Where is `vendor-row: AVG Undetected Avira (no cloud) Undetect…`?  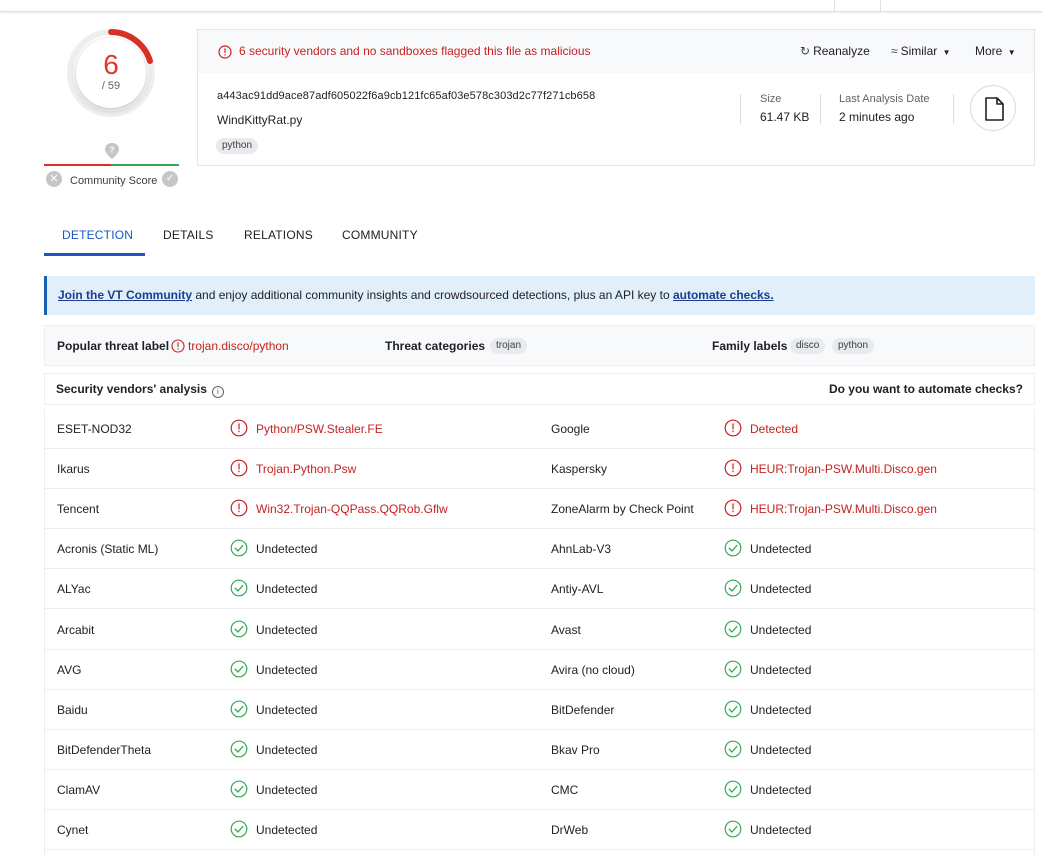 vendor-row: AVG Undetected Avira (no cloud) Undetect… is located at coordinates (539, 670).